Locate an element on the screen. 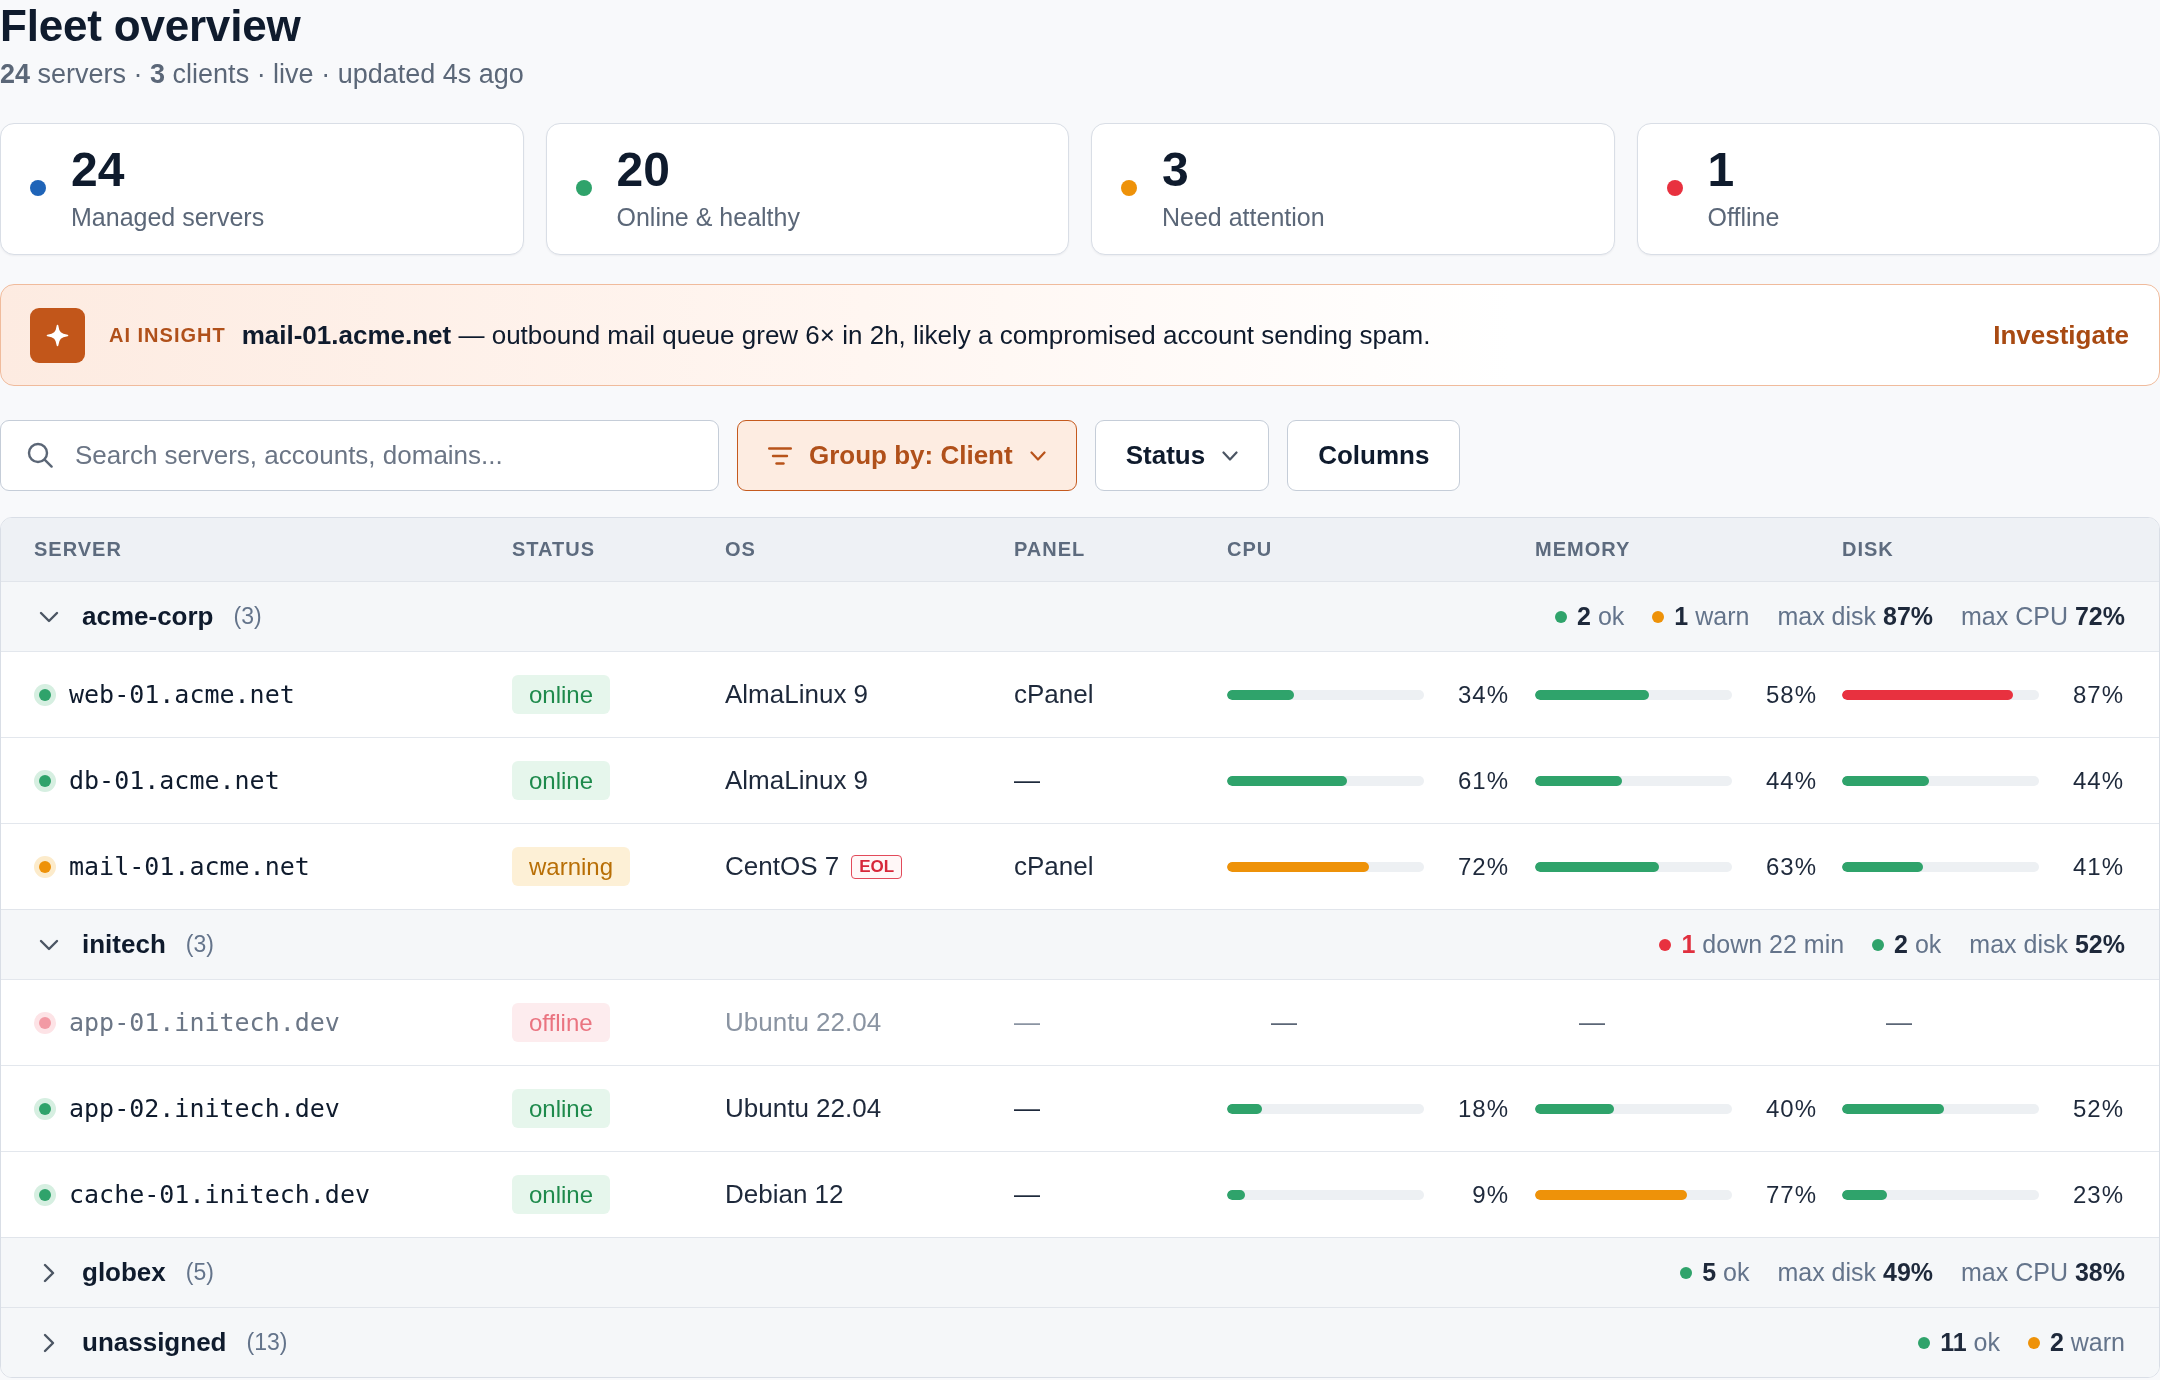 The image size is (2160, 1380). group-name: unassigned is located at coordinates (154, 1342).